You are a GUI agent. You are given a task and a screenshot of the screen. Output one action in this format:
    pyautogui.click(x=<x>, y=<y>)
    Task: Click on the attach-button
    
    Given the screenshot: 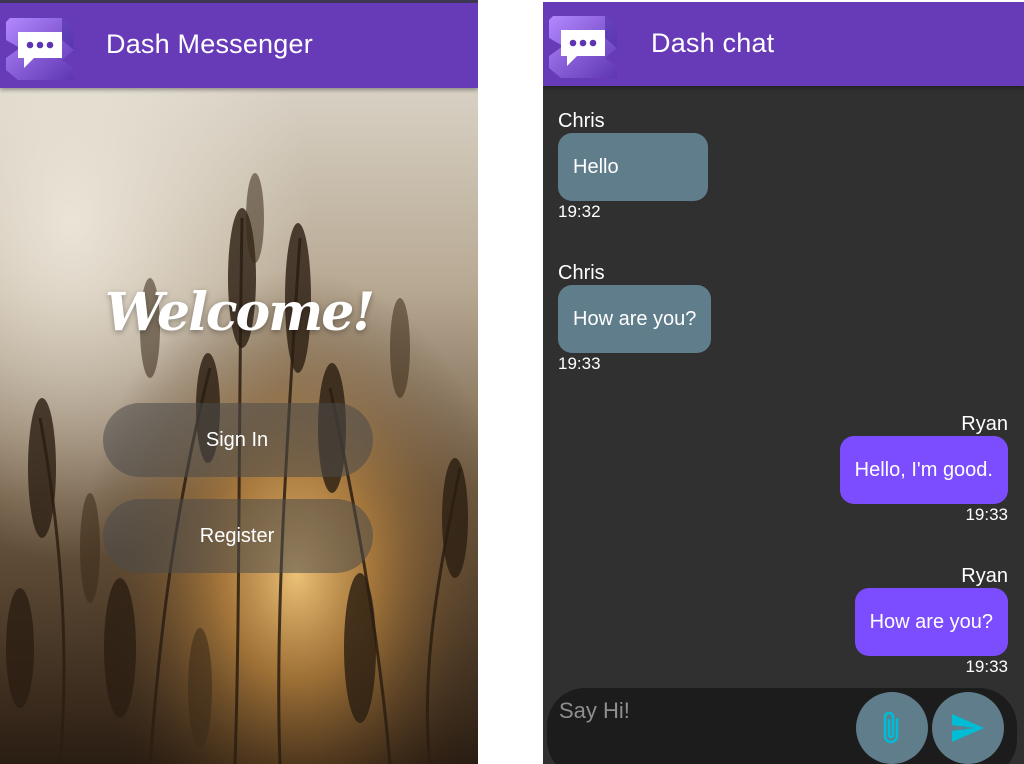 What is the action you would take?
    pyautogui.click(x=892, y=728)
    